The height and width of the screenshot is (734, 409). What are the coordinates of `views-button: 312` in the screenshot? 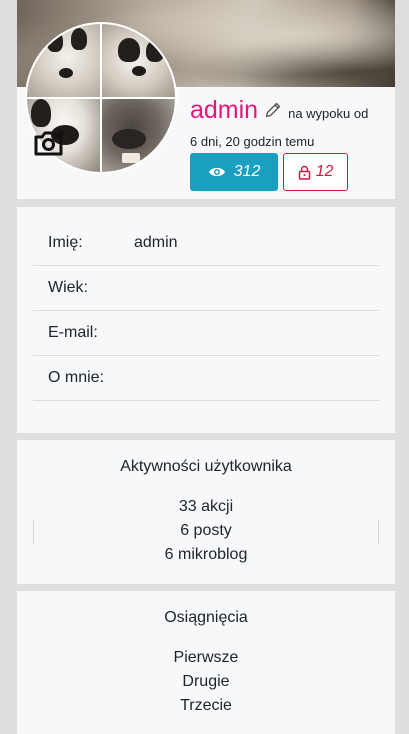 It's located at (234, 172).